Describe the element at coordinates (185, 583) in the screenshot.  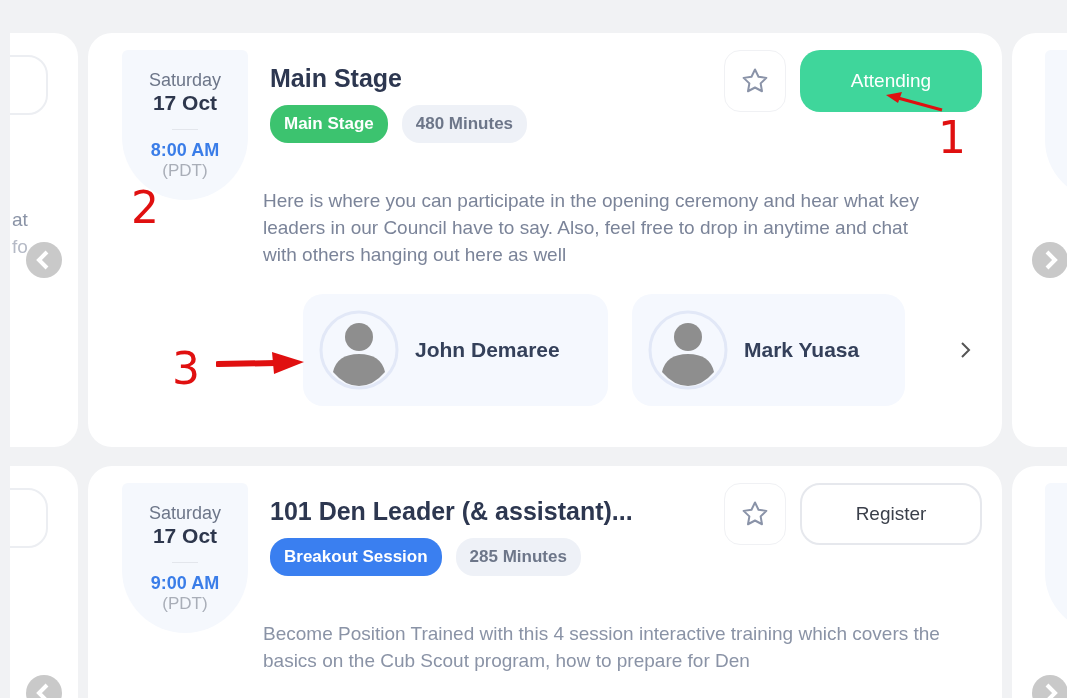
I see `time-label: 9:00 AM` at that location.